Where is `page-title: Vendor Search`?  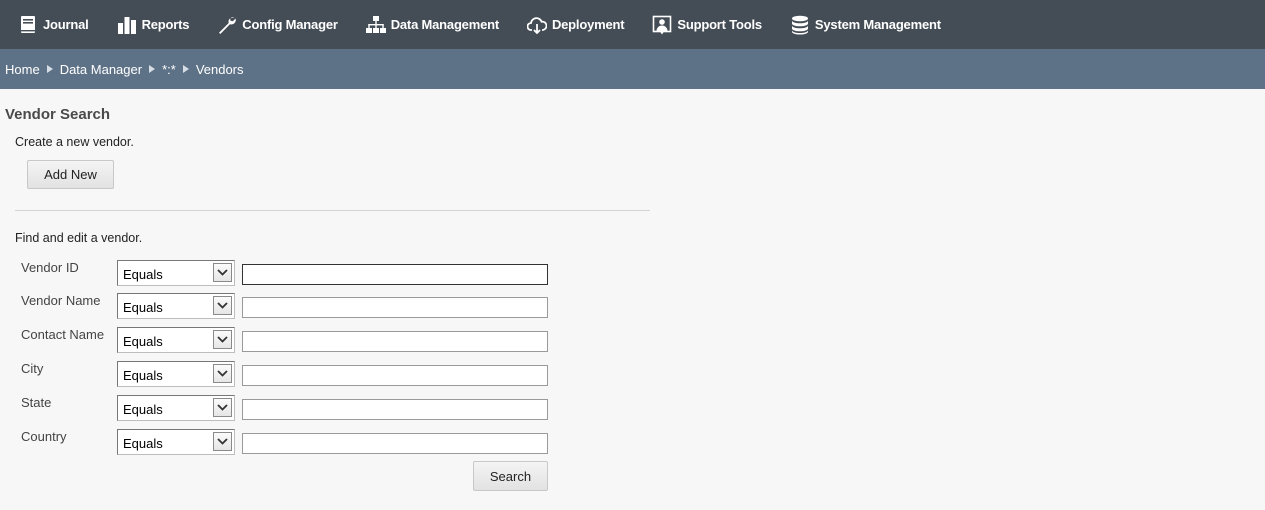
page-title: Vendor Search is located at coordinates (58, 114).